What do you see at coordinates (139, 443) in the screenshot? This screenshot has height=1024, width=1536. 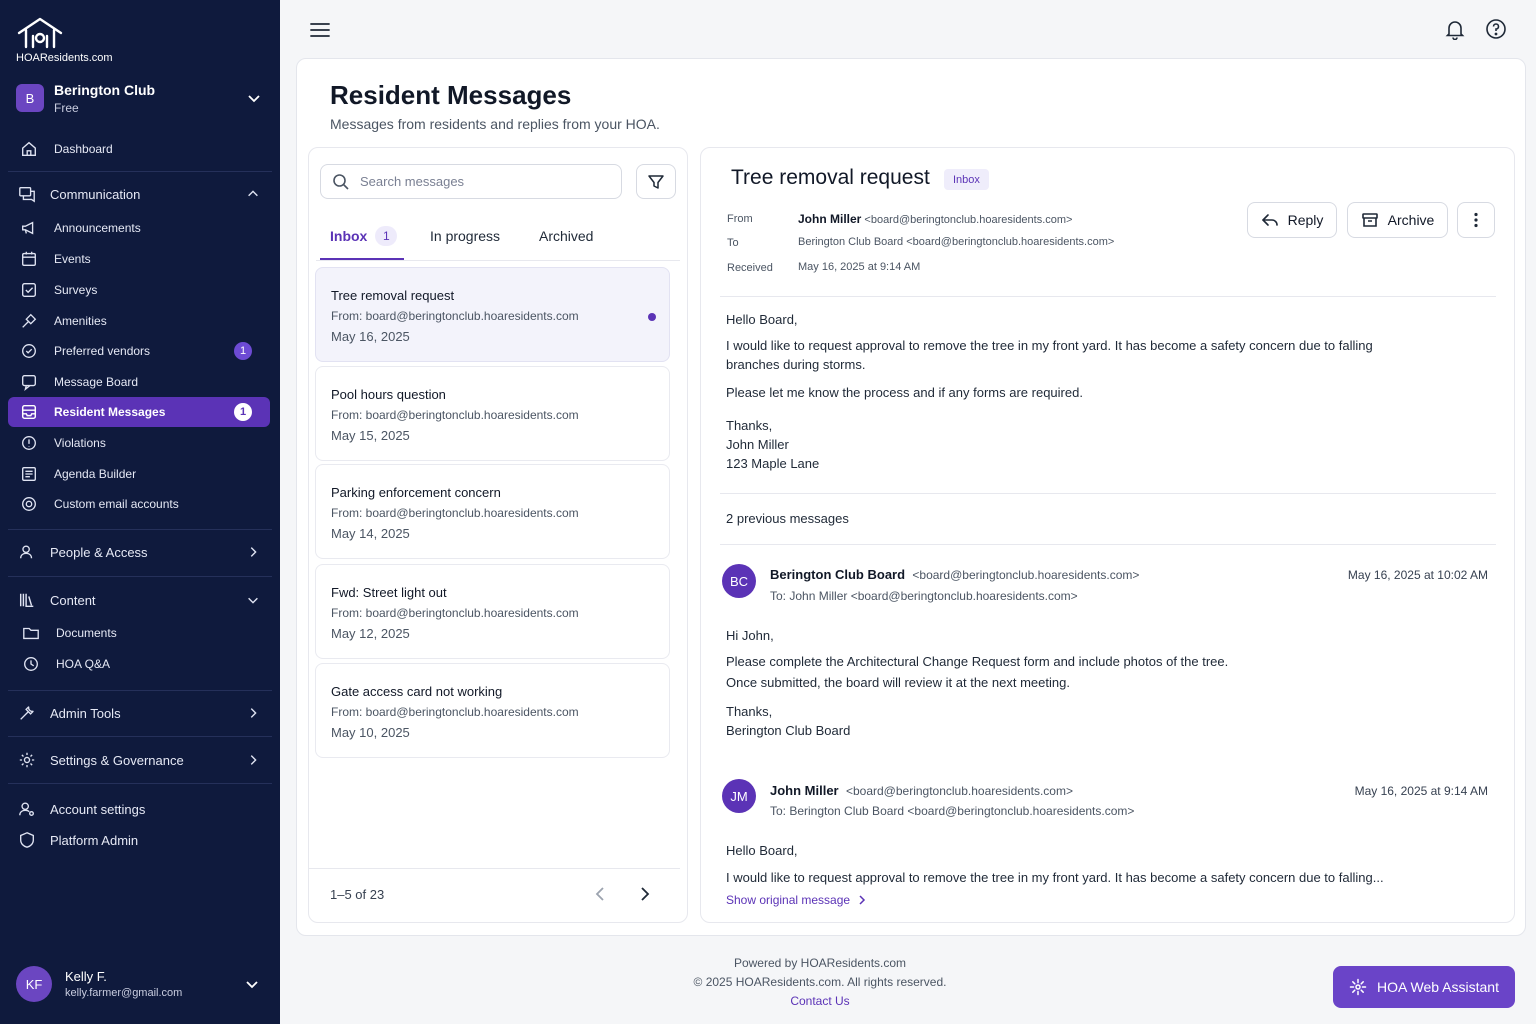 I see `sidebar-item-violations: Violations` at bounding box center [139, 443].